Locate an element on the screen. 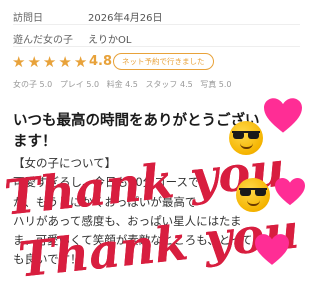  star-rating: ★ ★ ★ ★ ★ is located at coordinates (49, 62).